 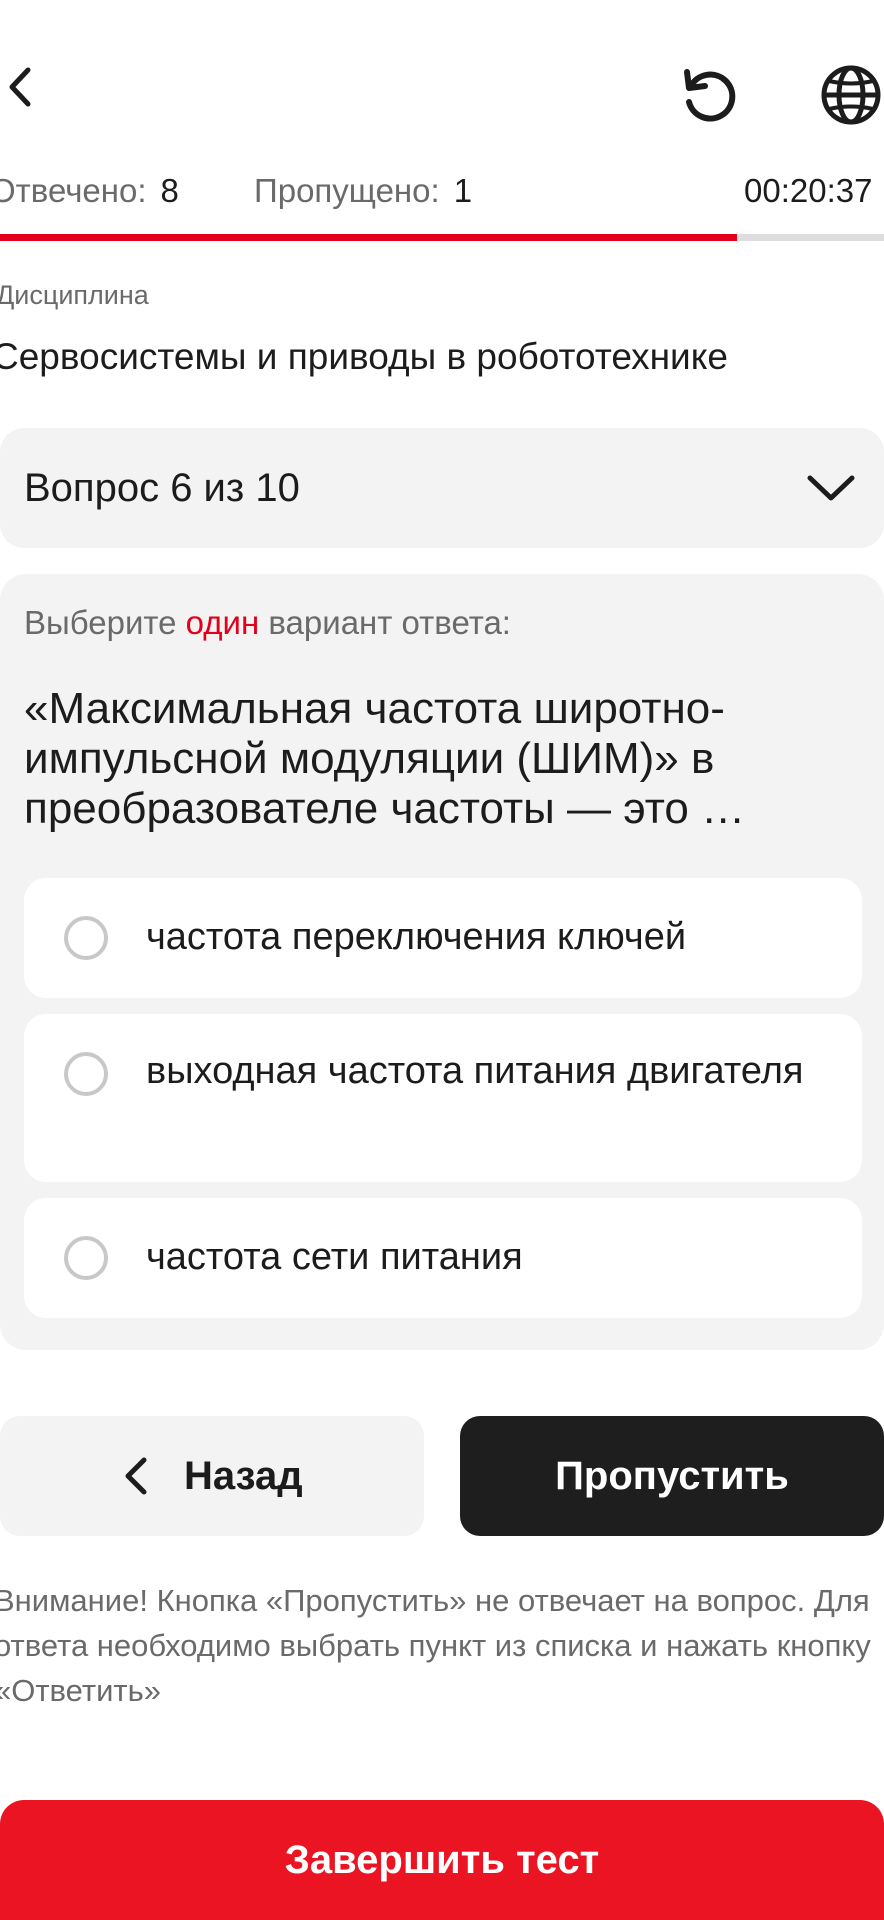 I want to click on answered-value: 8, so click(x=169, y=190).